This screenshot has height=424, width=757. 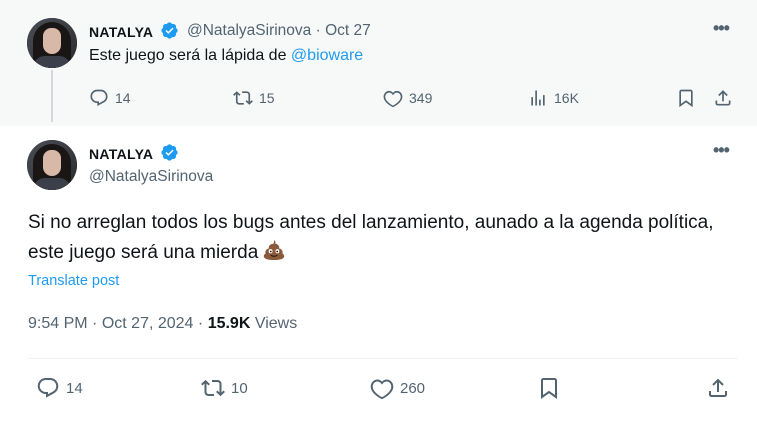 I want to click on divider, so click(x=383, y=358).